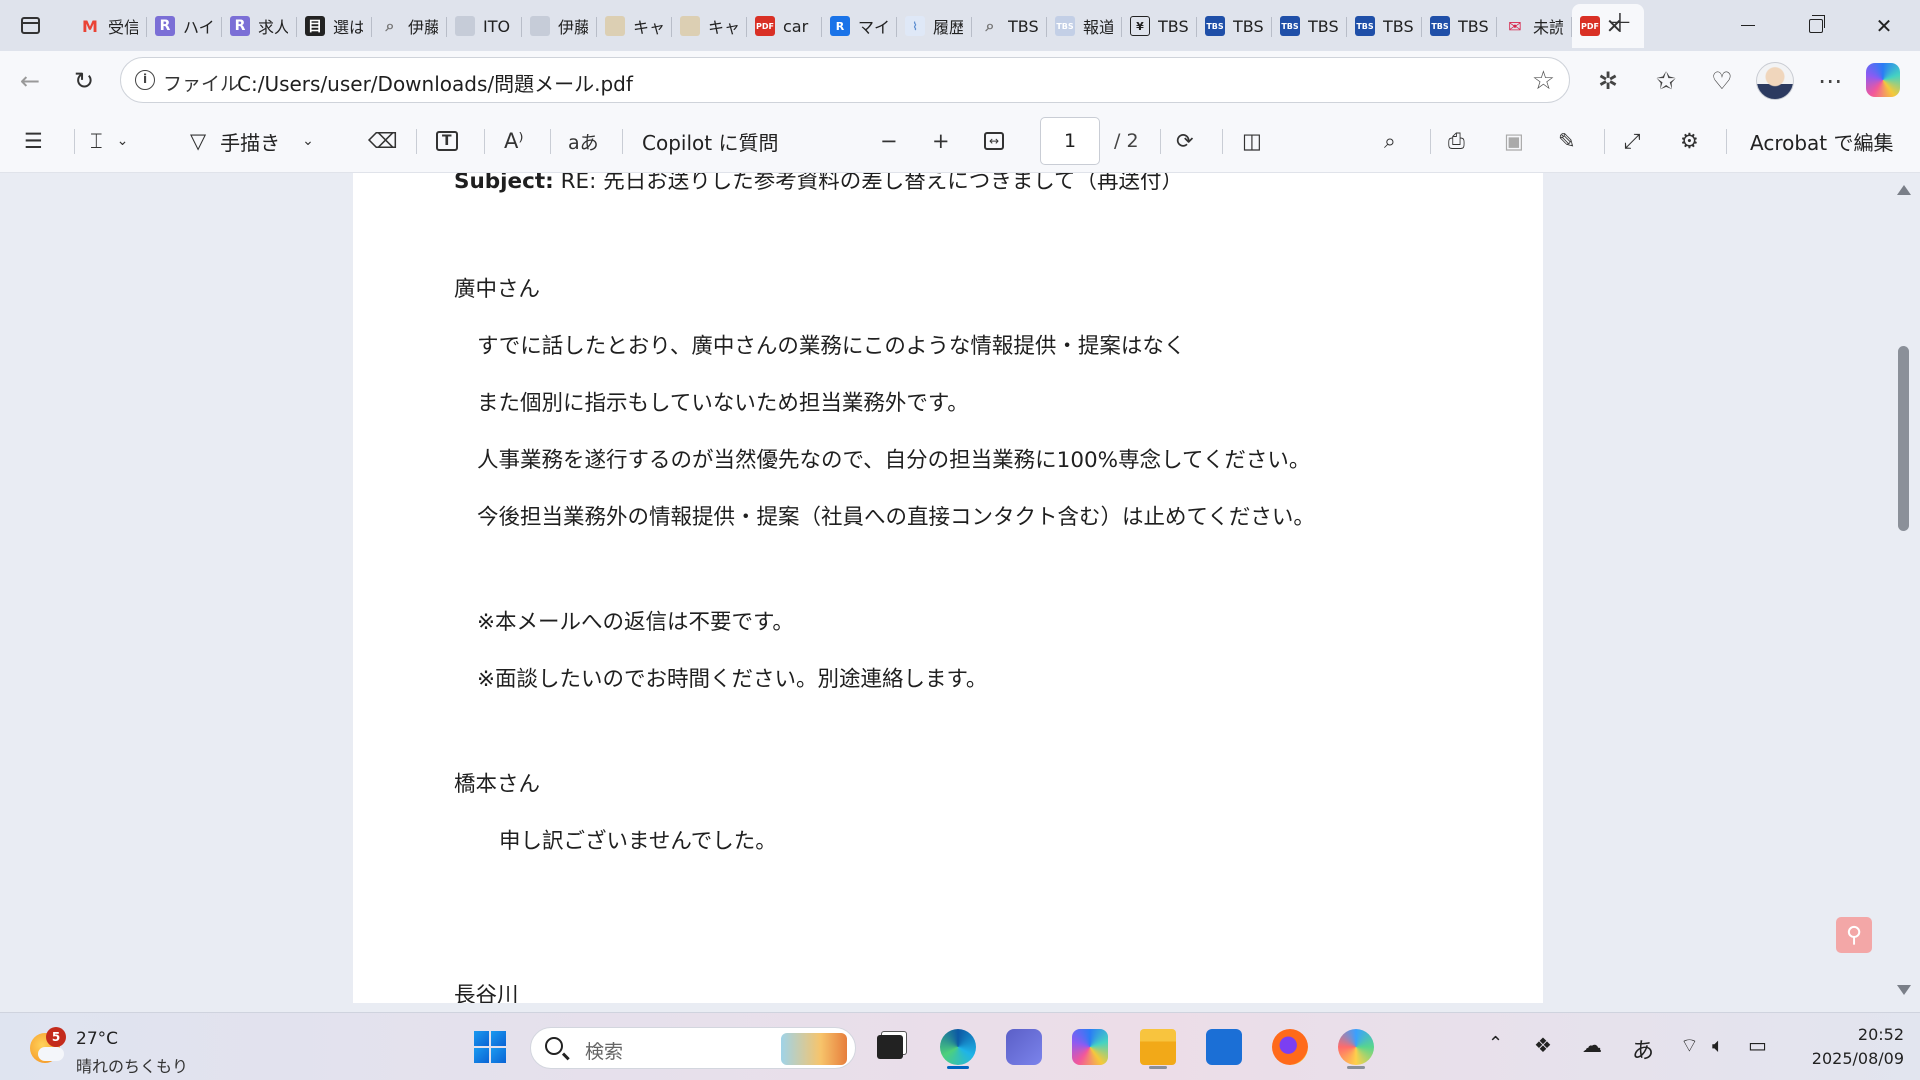 The width and height of the screenshot is (1920, 1080). What do you see at coordinates (315, 26) in the screenshot?
I see `document-icon: 目` at bounding box center [315, 26].